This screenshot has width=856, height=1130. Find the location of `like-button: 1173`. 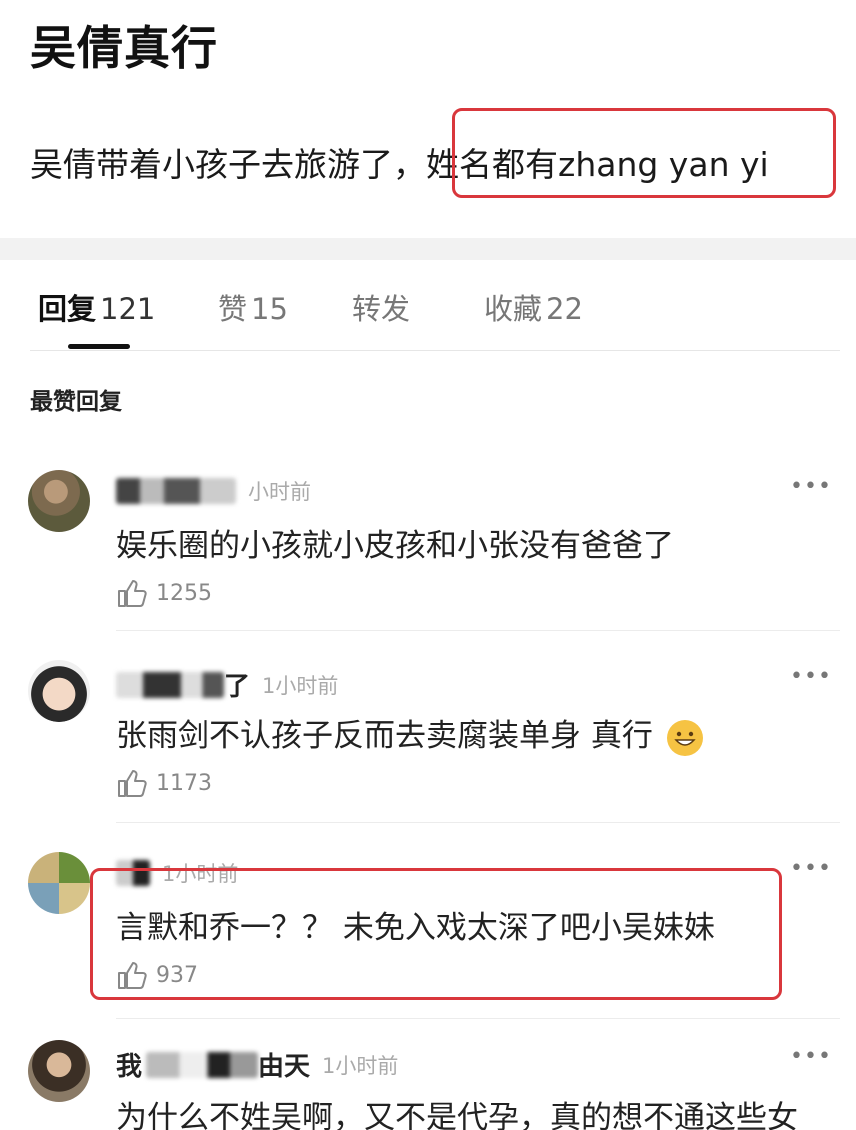

like-button: 1173 is located at coordinates (164, 783).